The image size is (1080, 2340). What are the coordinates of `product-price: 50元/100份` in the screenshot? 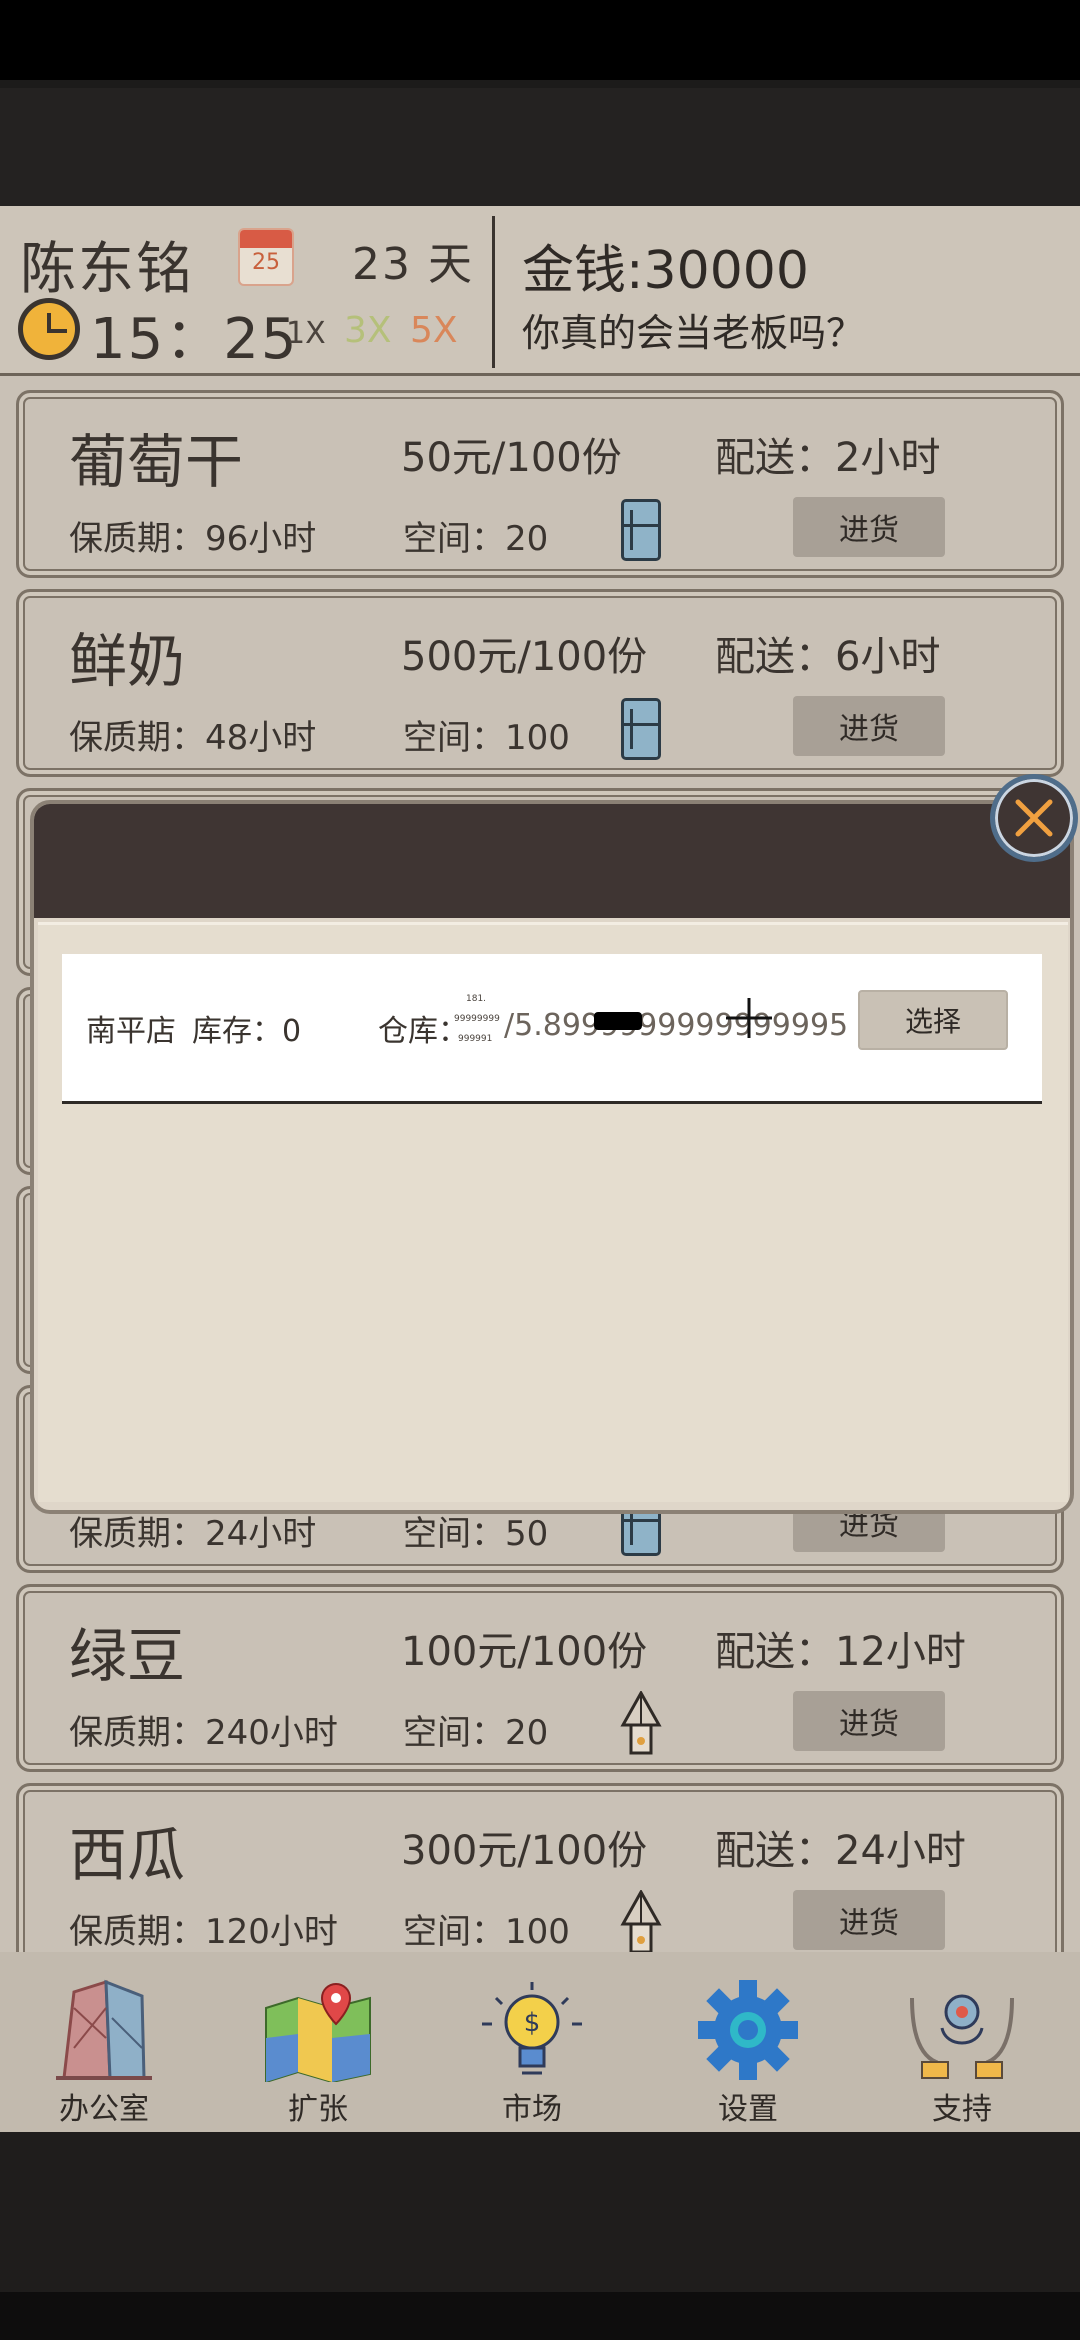 It's located at (511, 458).